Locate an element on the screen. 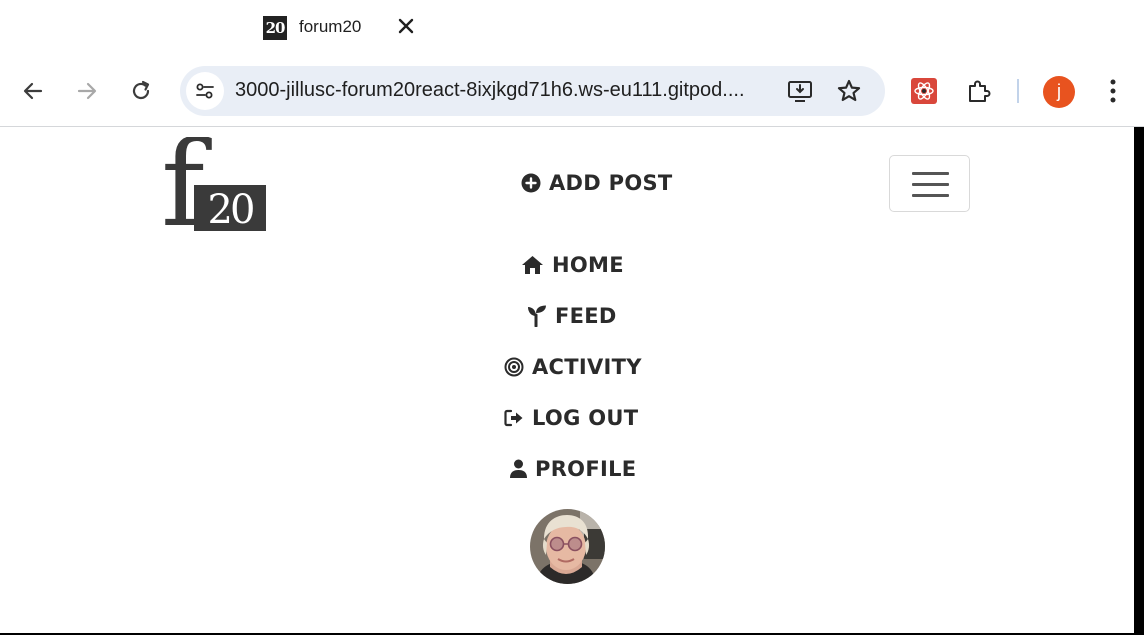 This screenshot has height=635, width=1144. plus-circle-icon is located at coordinates (531, 183).